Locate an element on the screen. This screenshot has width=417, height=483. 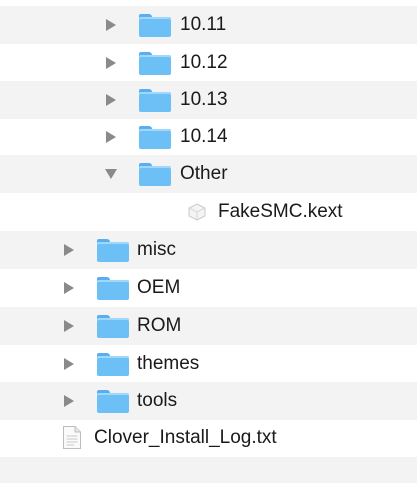
list-item-themes: themes is located at coordinates (208, 364).